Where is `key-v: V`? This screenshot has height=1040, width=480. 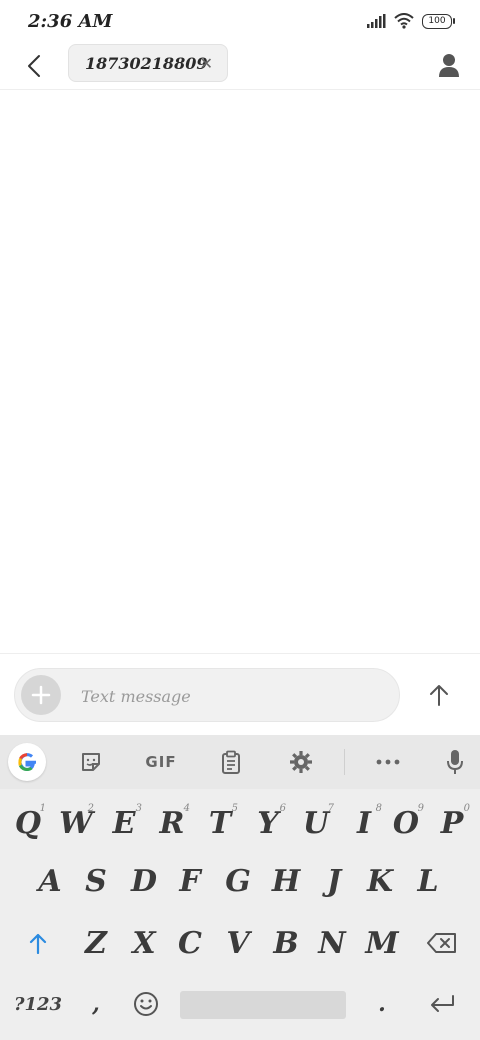 key-v: V is located at coordinates (238, 943).